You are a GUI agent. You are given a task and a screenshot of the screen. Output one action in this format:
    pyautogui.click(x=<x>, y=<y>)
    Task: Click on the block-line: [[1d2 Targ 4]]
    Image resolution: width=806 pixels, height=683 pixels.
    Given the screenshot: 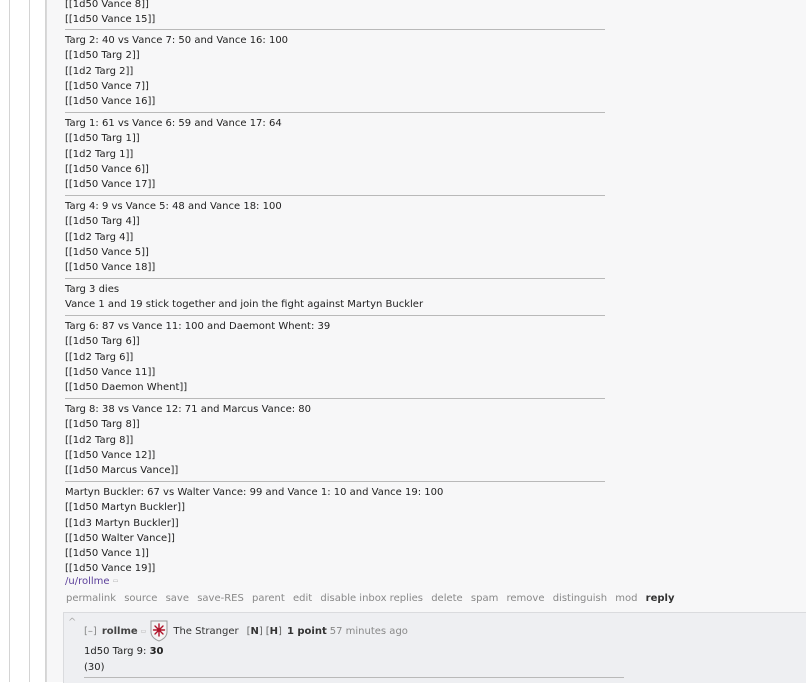 What is the action you would take?
    pyautogui.click(x=99, y=237)
    